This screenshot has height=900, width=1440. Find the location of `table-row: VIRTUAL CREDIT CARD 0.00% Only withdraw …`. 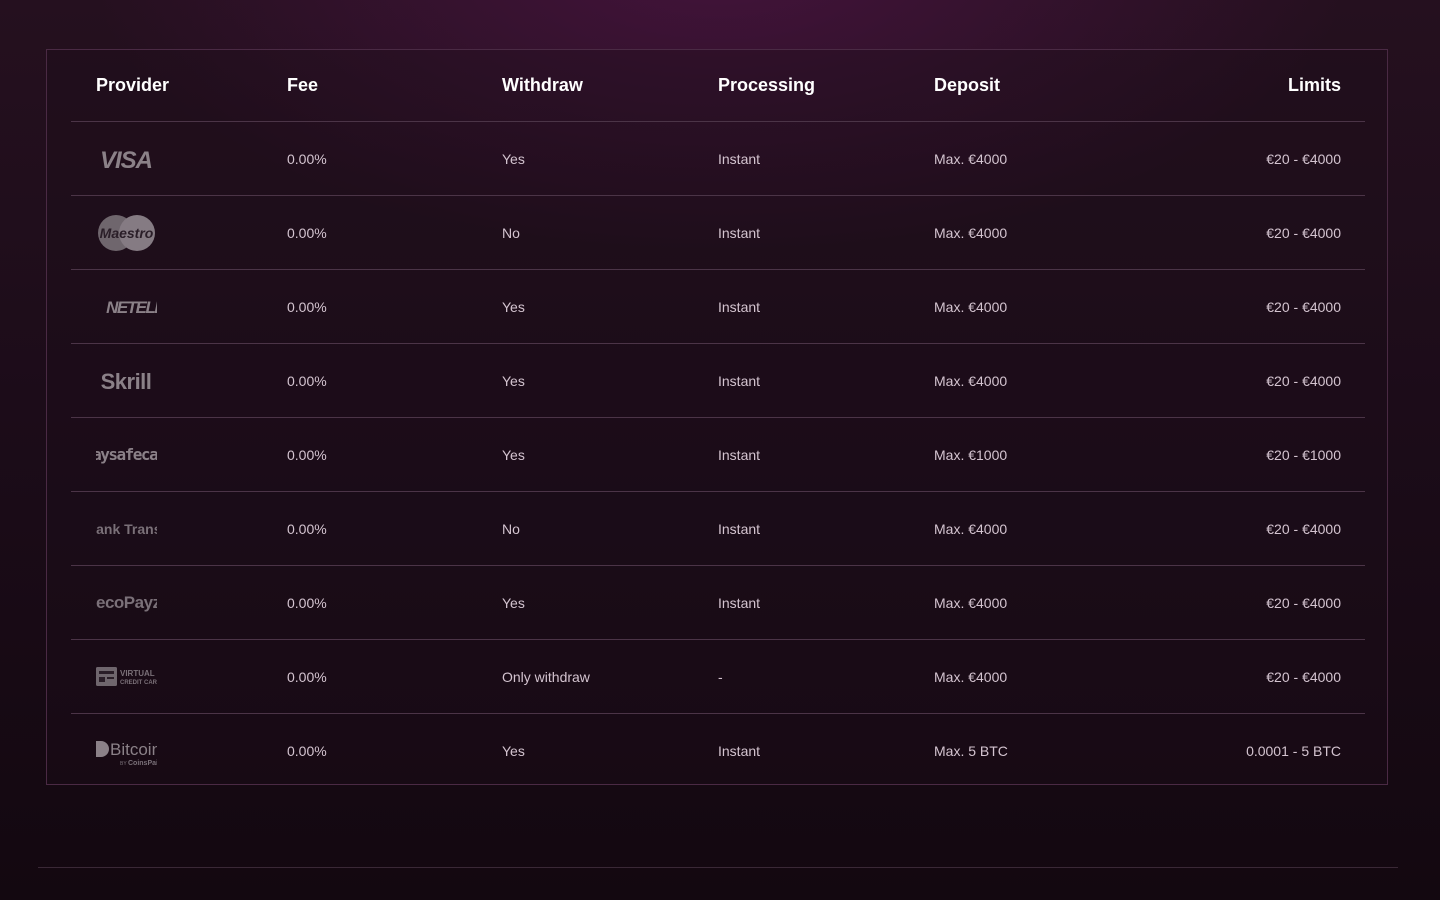

table-row: VIRTUAL CREDIT CARD 0.00% Only withdraw … is located at coordinates (718, 677).